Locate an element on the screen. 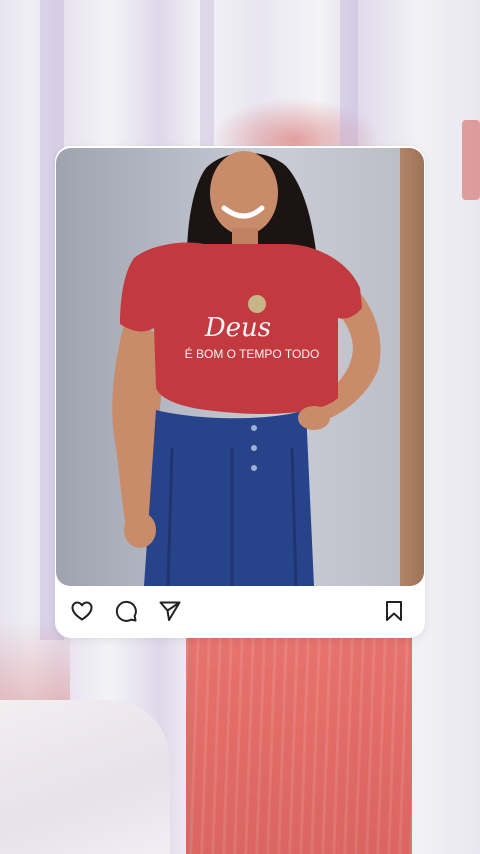 The image size is (480, 854). share-button is located at coordinates (170, 611).